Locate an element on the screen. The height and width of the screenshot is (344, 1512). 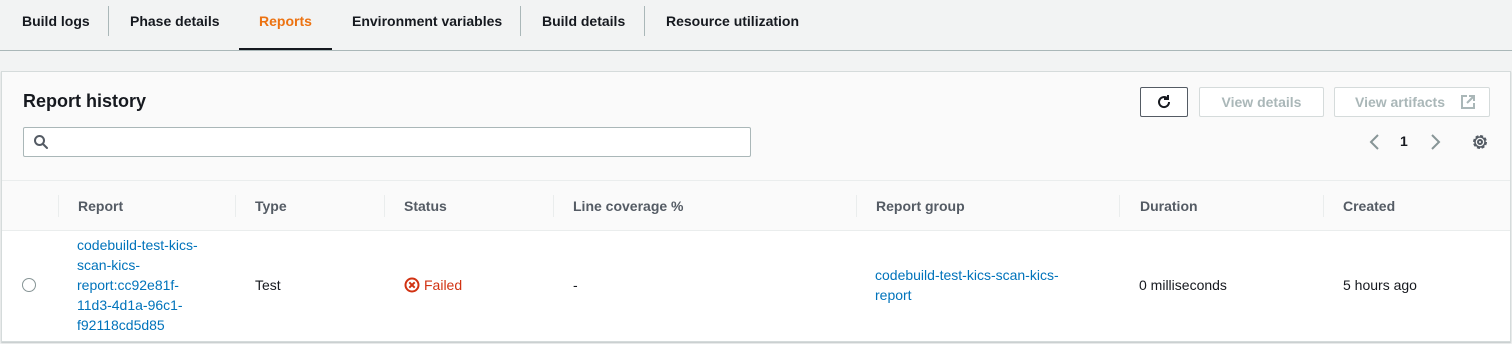
page-title: Report history is located at coordinates (85, 101).